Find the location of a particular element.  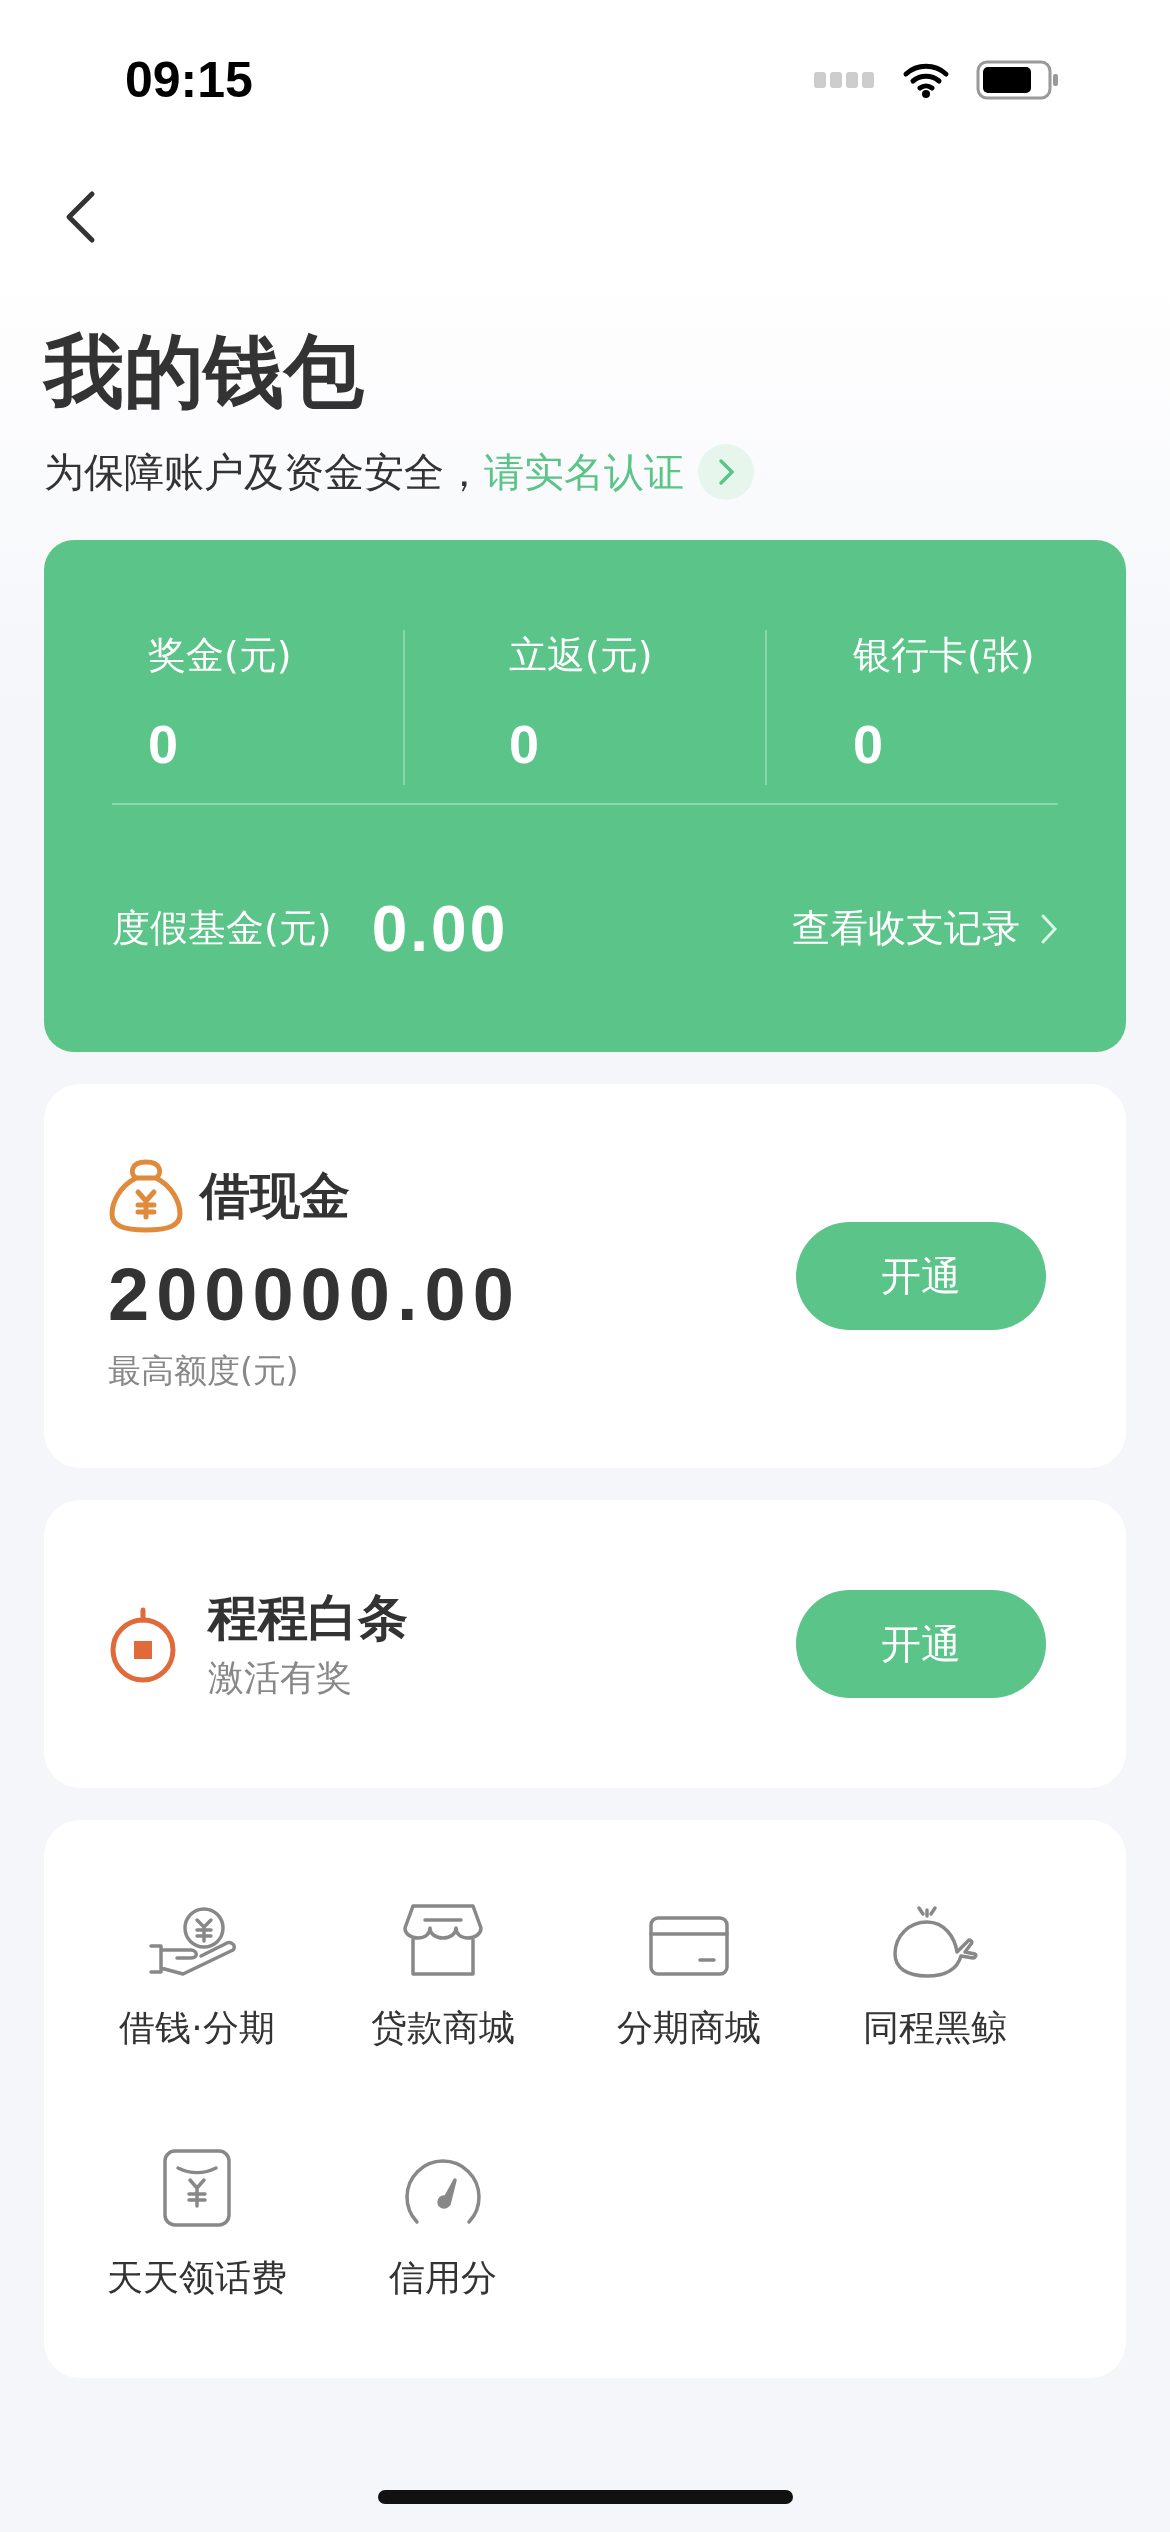

stat-label: 奖金(元) is located at coordinates (220, 655).